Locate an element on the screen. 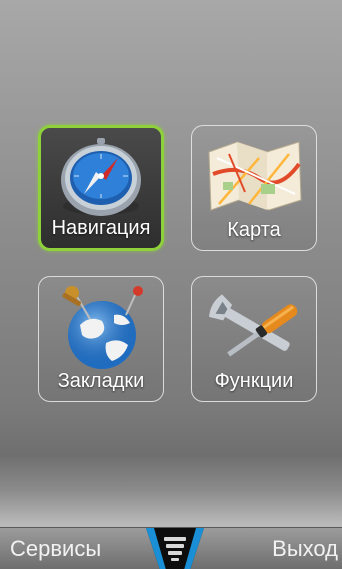  menu-item-bookmarks: Закладки is located at coordinates (101, 339).